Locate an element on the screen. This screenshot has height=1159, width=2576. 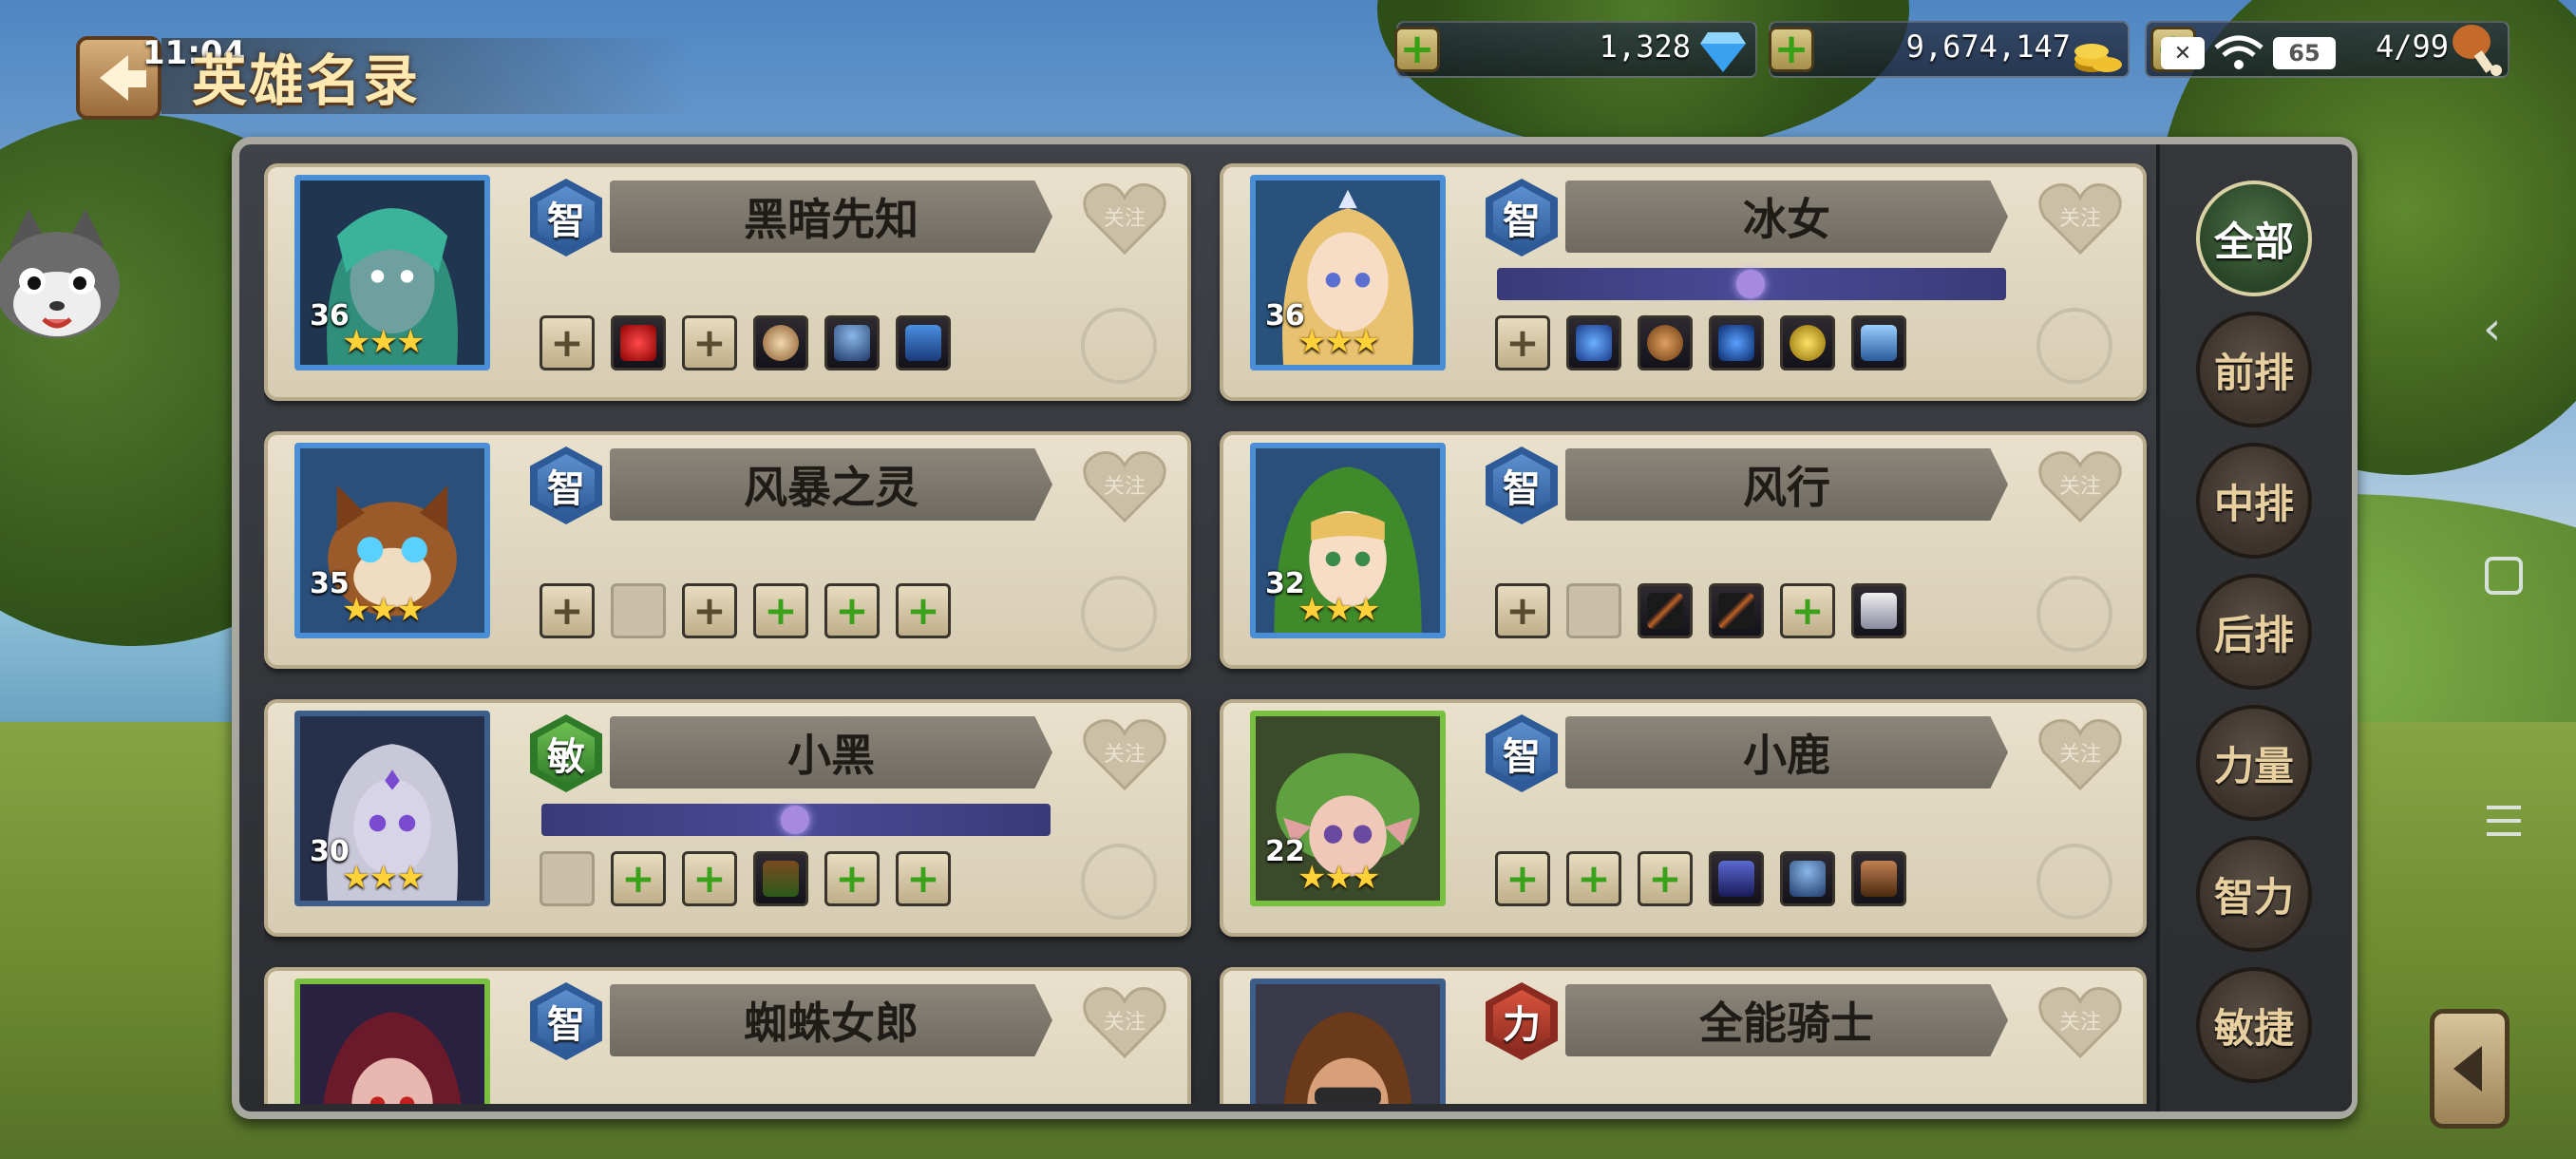
add-gold-button: + is located at coordinates (1791, 49).